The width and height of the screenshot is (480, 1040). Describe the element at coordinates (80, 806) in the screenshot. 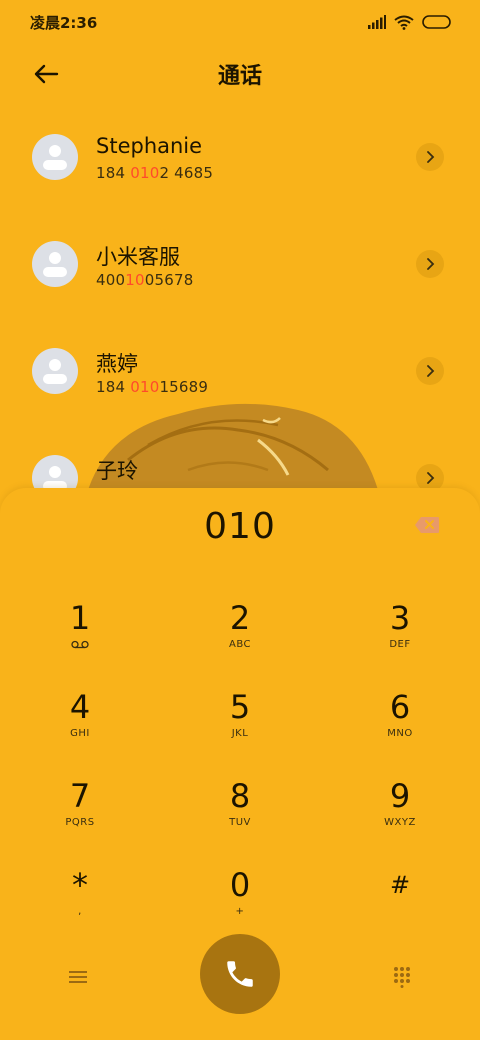

I see `key-7: 7 PQRS` at that location.